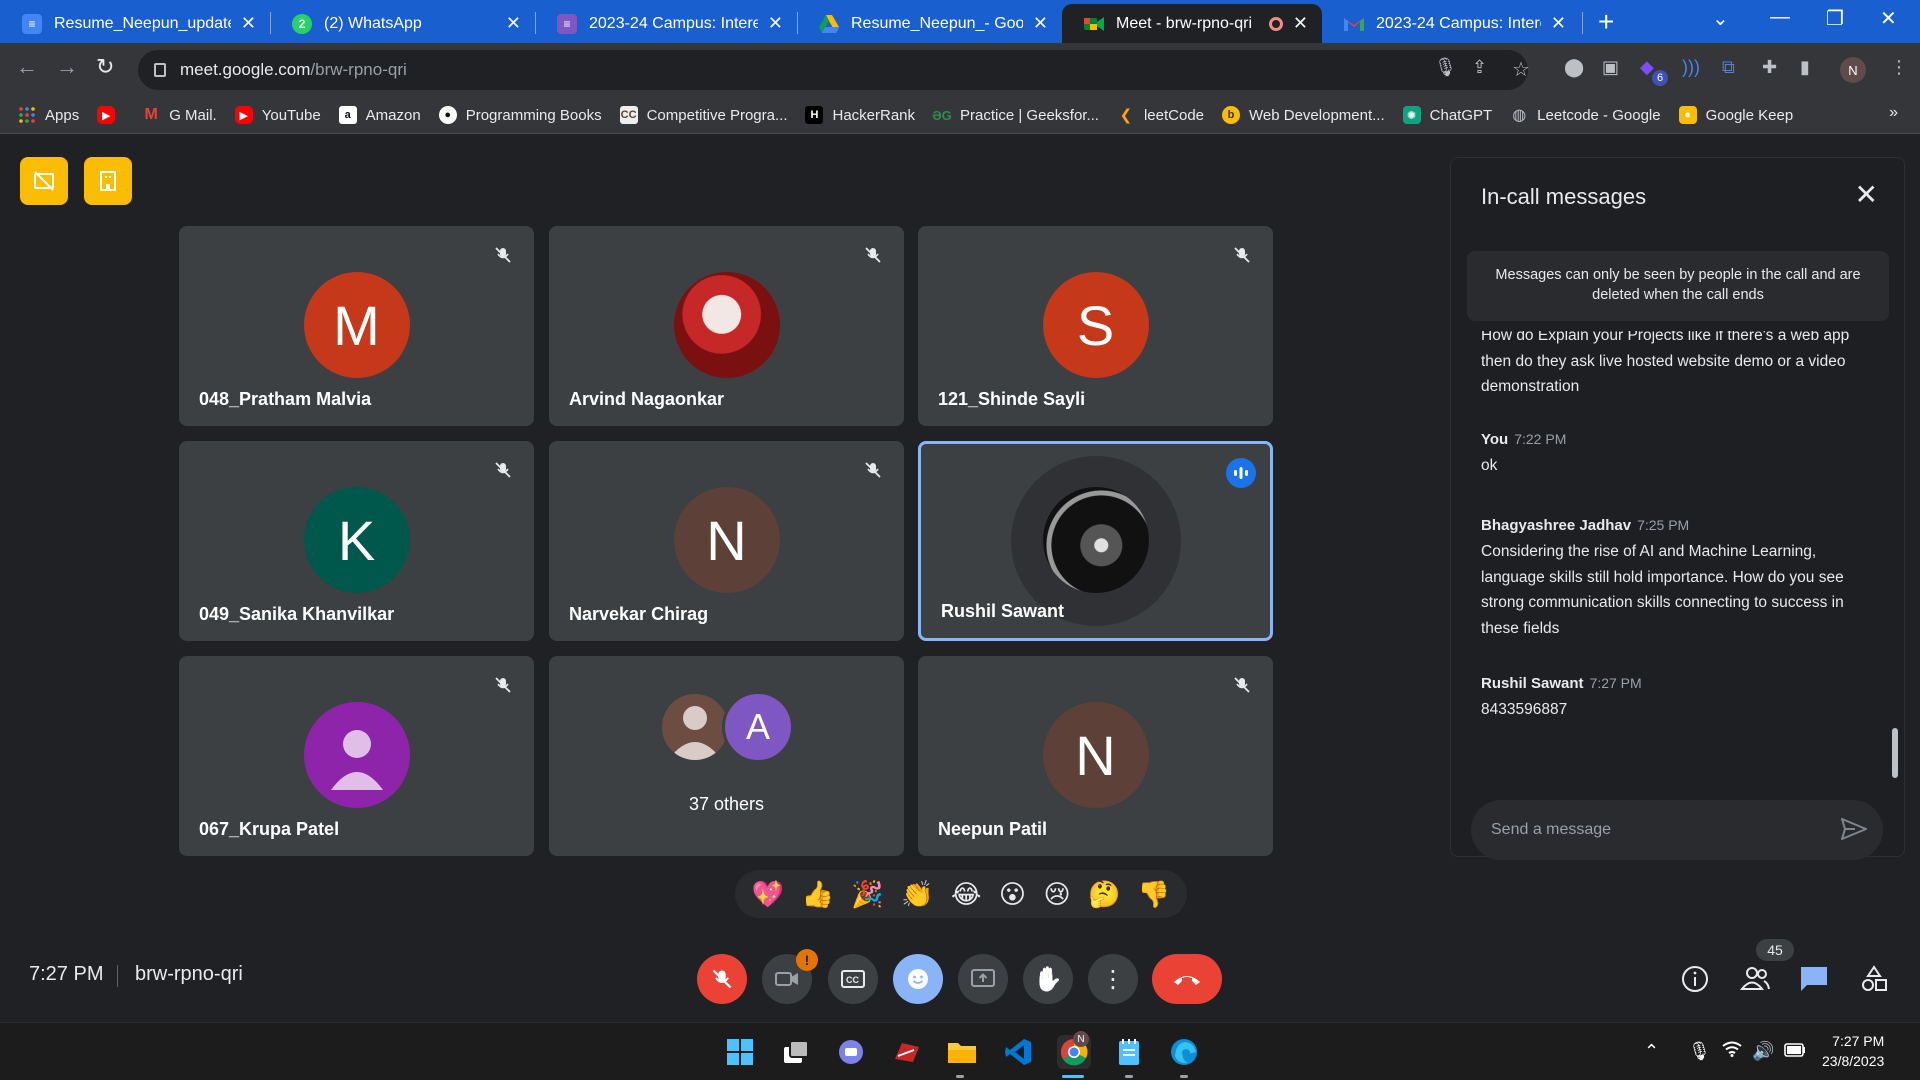 This screenshot has height=1080, width=1920. Describe the element at coordinates (1104, 894) in the screenshot. I see `reaction-thinking: 🤔` at that location.